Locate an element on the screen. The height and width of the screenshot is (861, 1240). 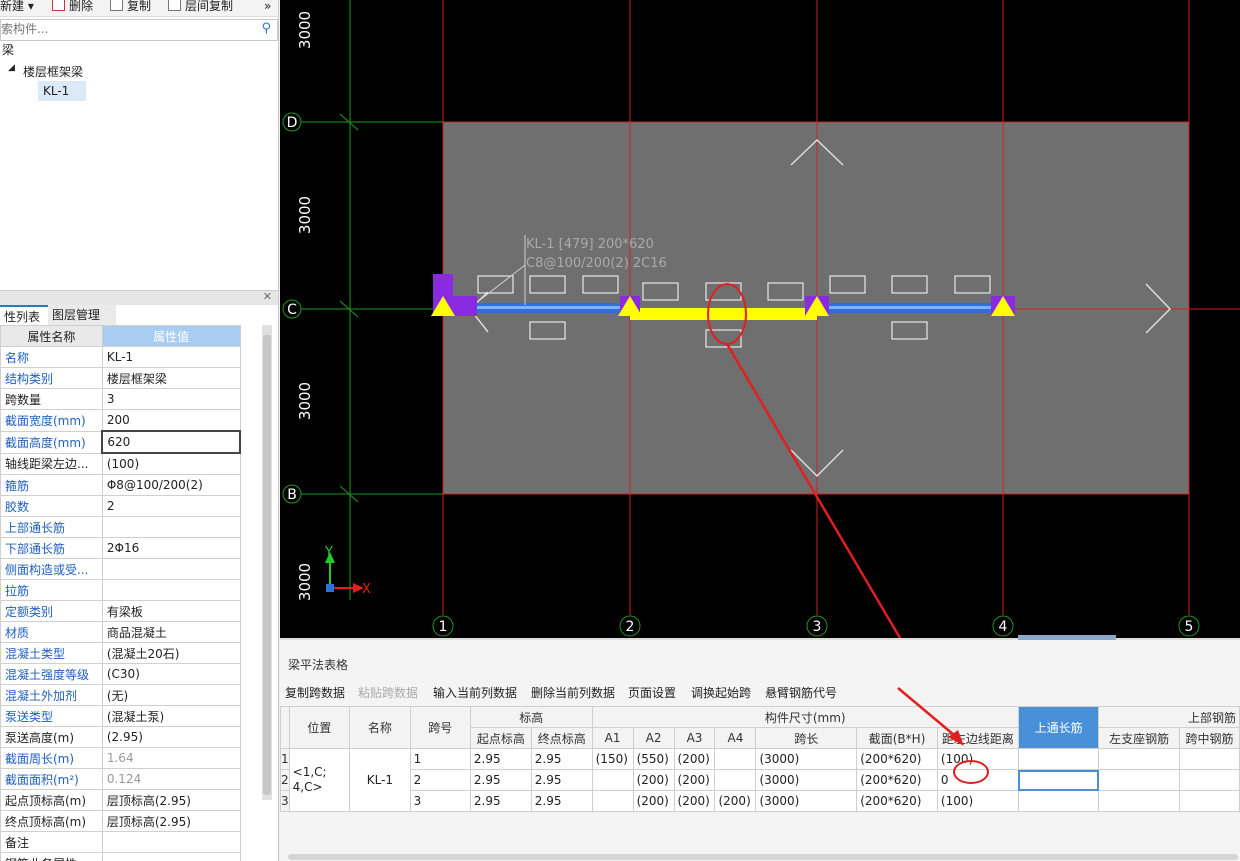
property-value: (混凝土20石) is located at coordinates (171, 653).